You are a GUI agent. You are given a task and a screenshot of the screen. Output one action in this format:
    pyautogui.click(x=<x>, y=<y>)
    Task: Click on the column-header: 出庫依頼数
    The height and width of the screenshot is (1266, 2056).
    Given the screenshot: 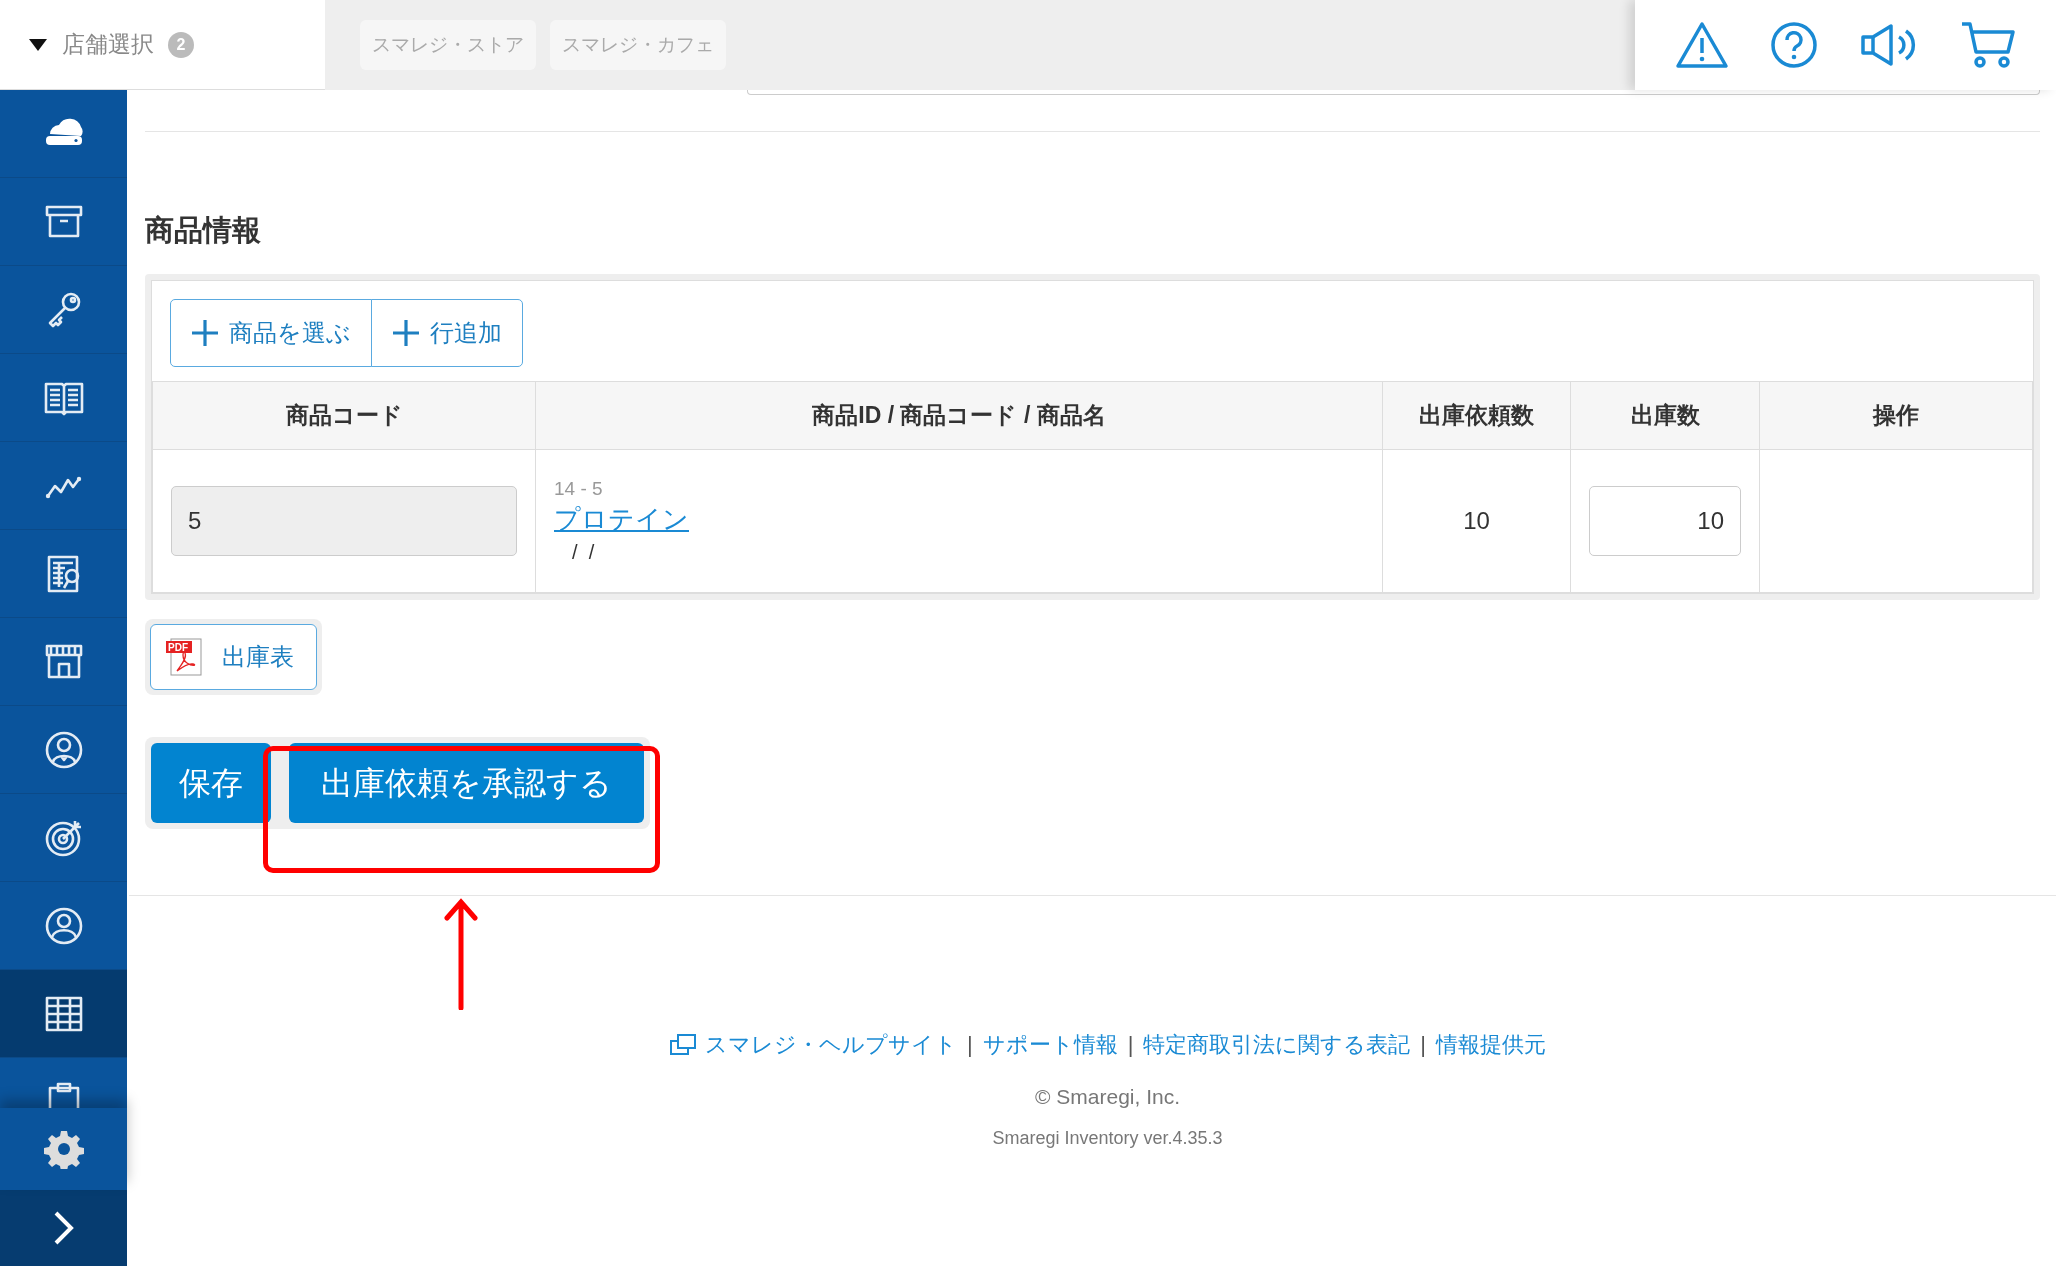 What is the action you would take?
    pyautogui.click(x=1476, y=415)
    